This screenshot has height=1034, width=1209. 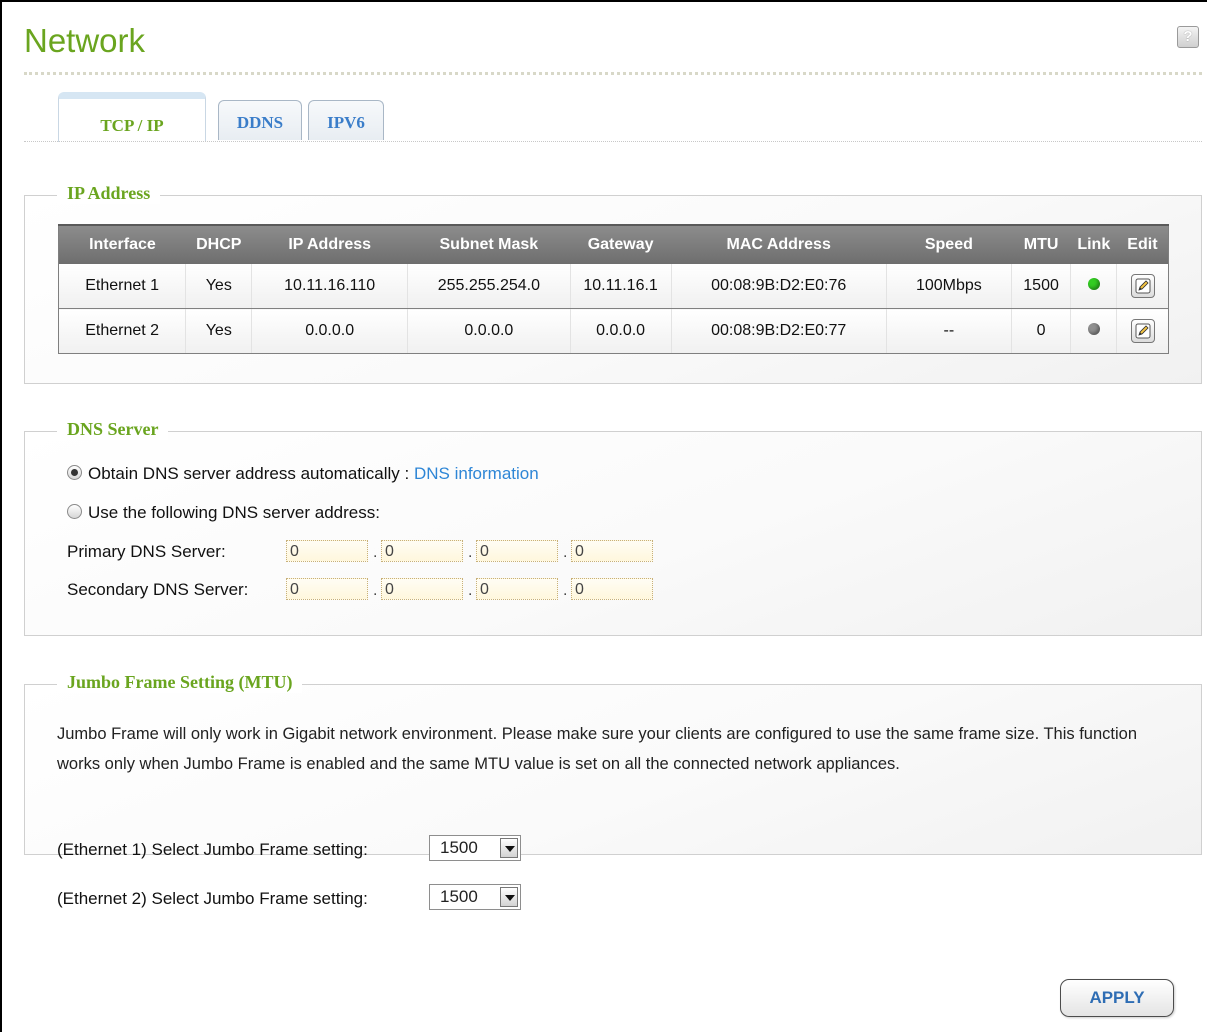 What do you see at coordinates (74, 472) in the screenshot?
I see `dns-auto-radio` at bounding box center [74, 472].